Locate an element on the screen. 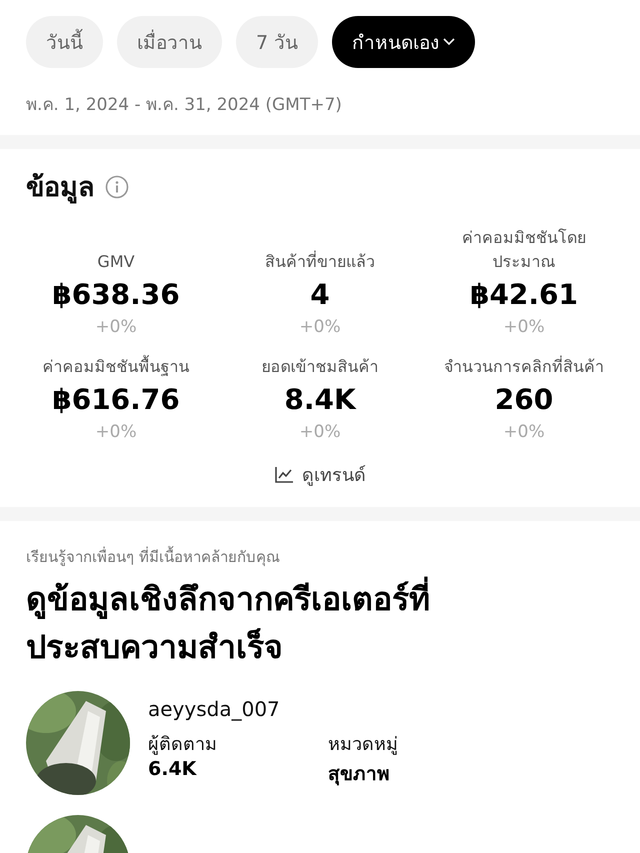 The width and height of the screenshot is (640, 853). stat-label: ผู้ติดตาม is located at coordinates (183, 745).